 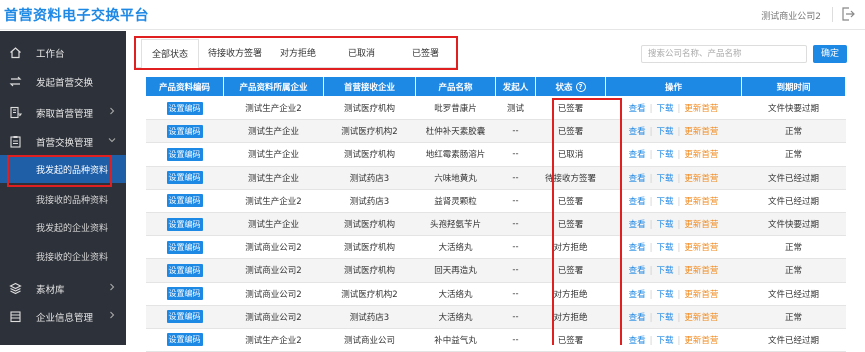 I want to click on sidebar-item-label: 索取首营管理, so click(x=65, y=114).